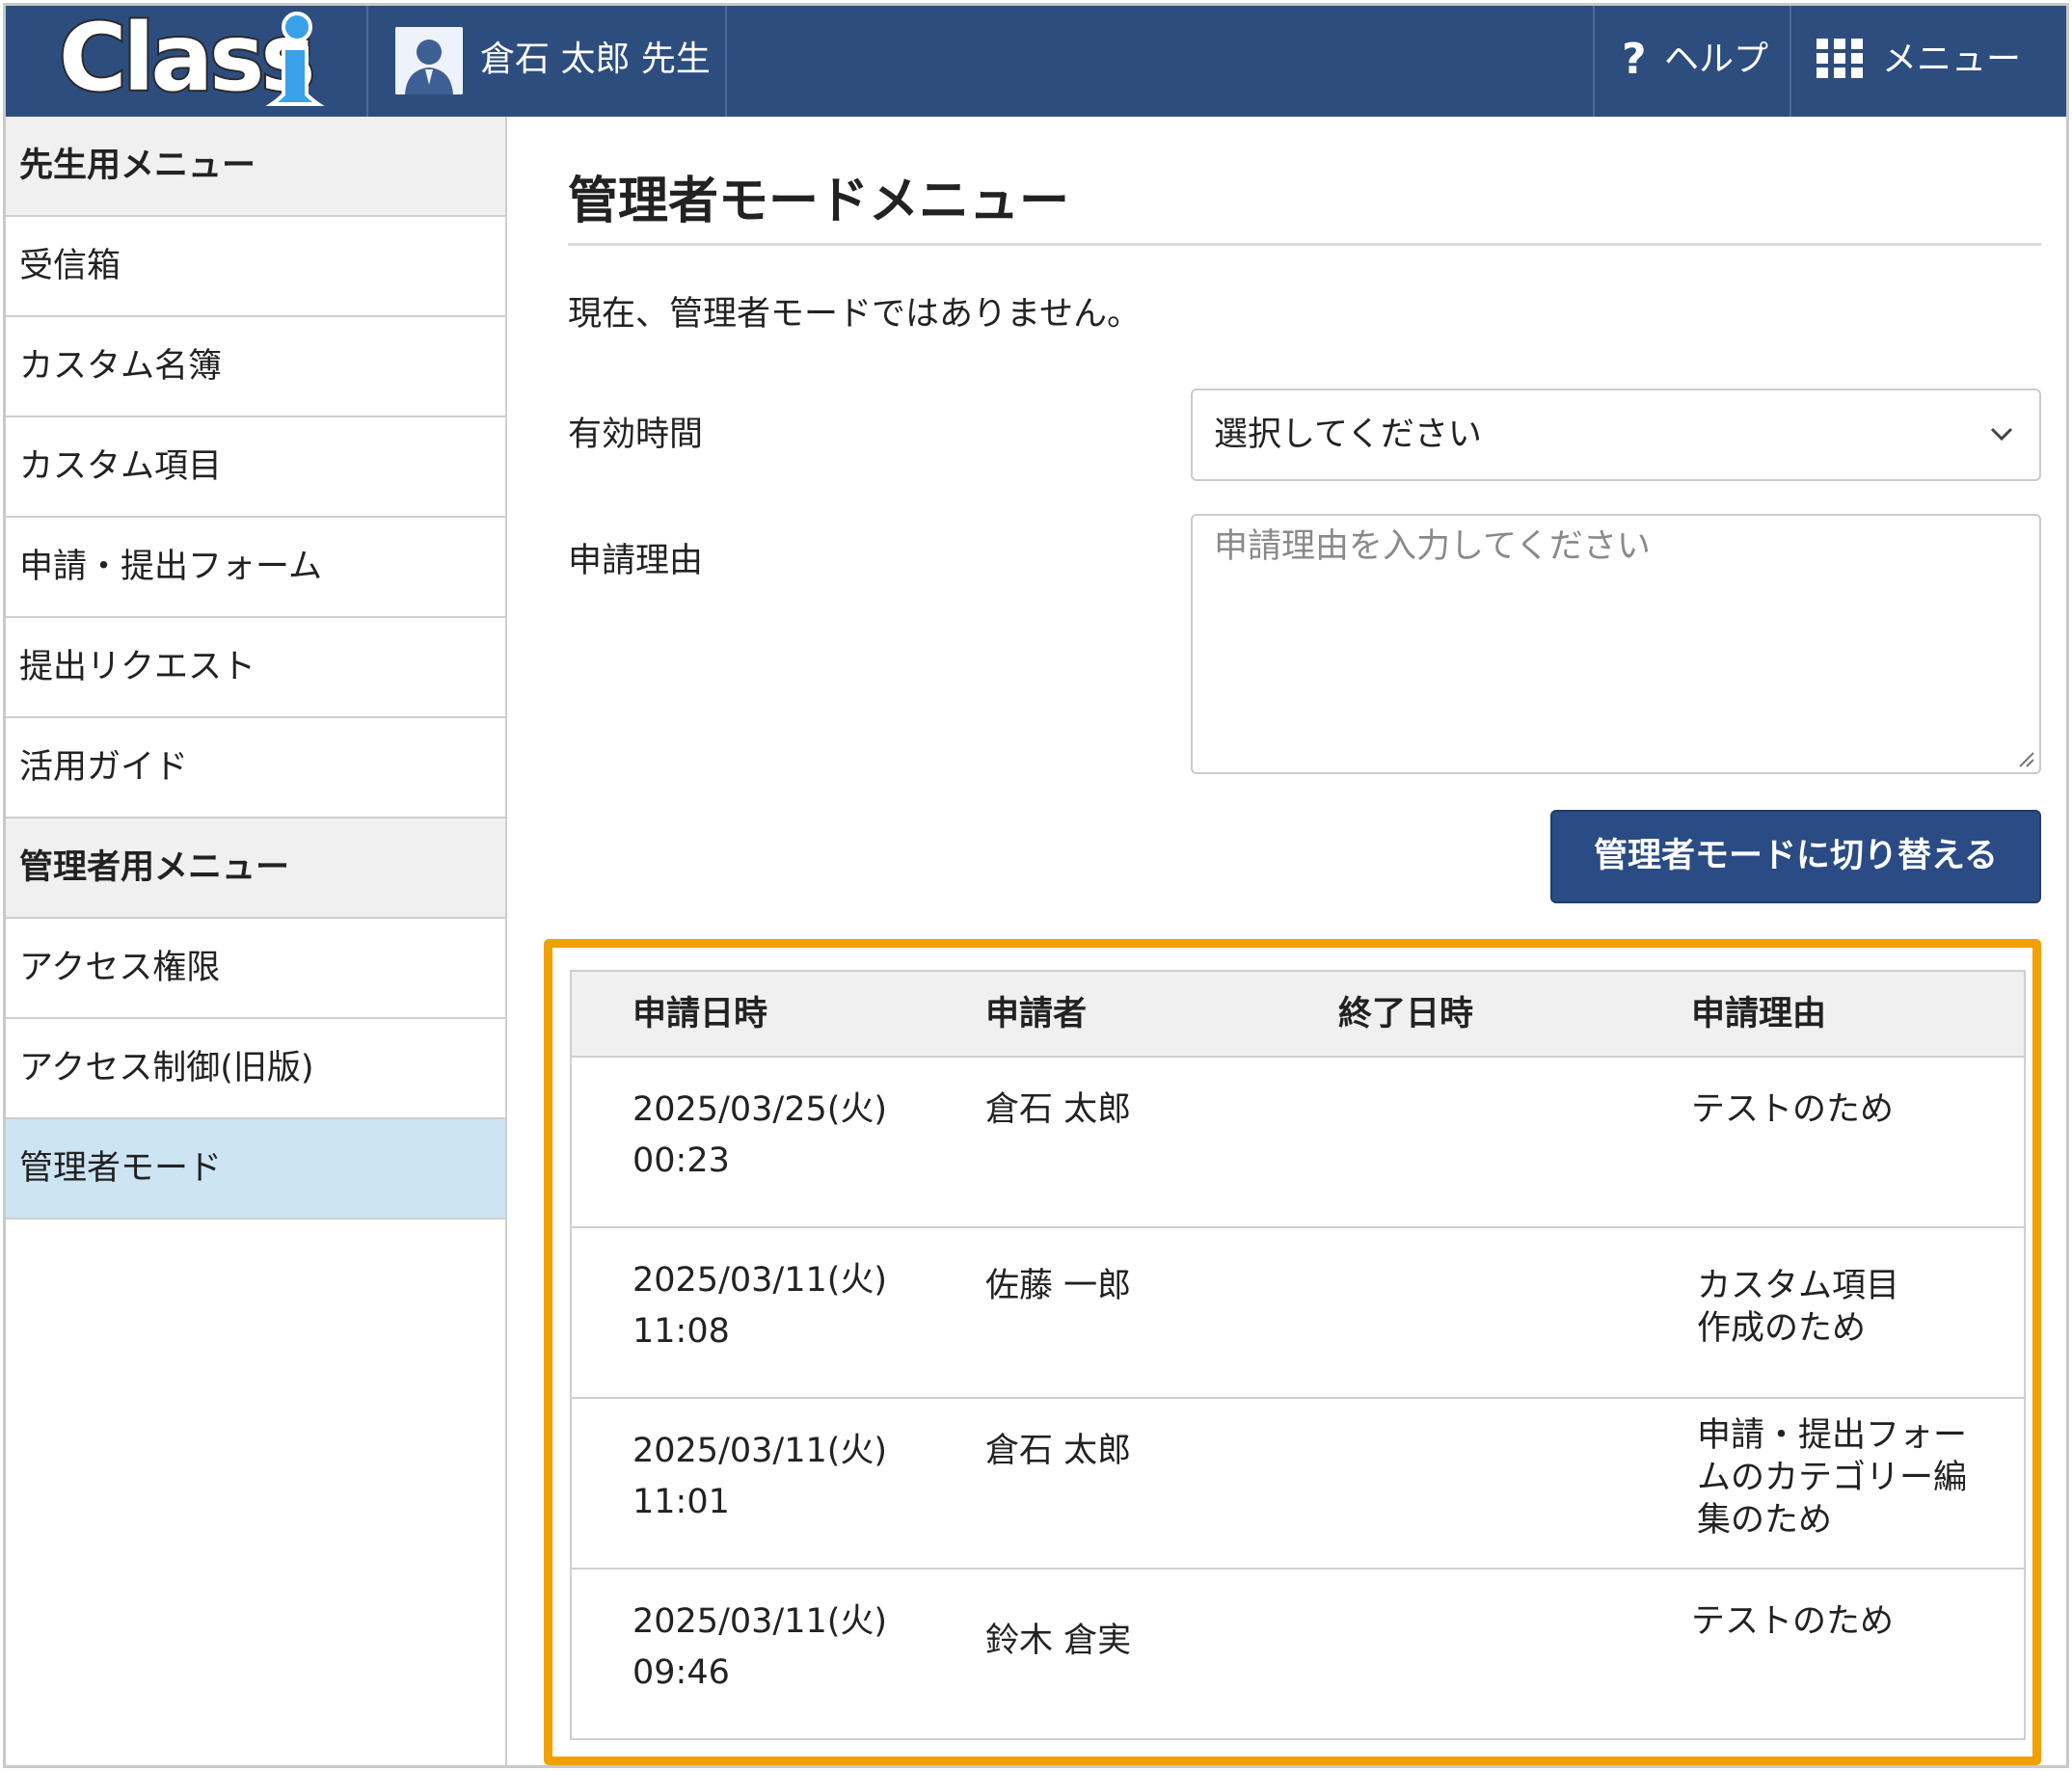 Image resolution: width=2072 pixels, height=1771 pixels. I want to click on chevron-down-icon, so click(2001, 435).